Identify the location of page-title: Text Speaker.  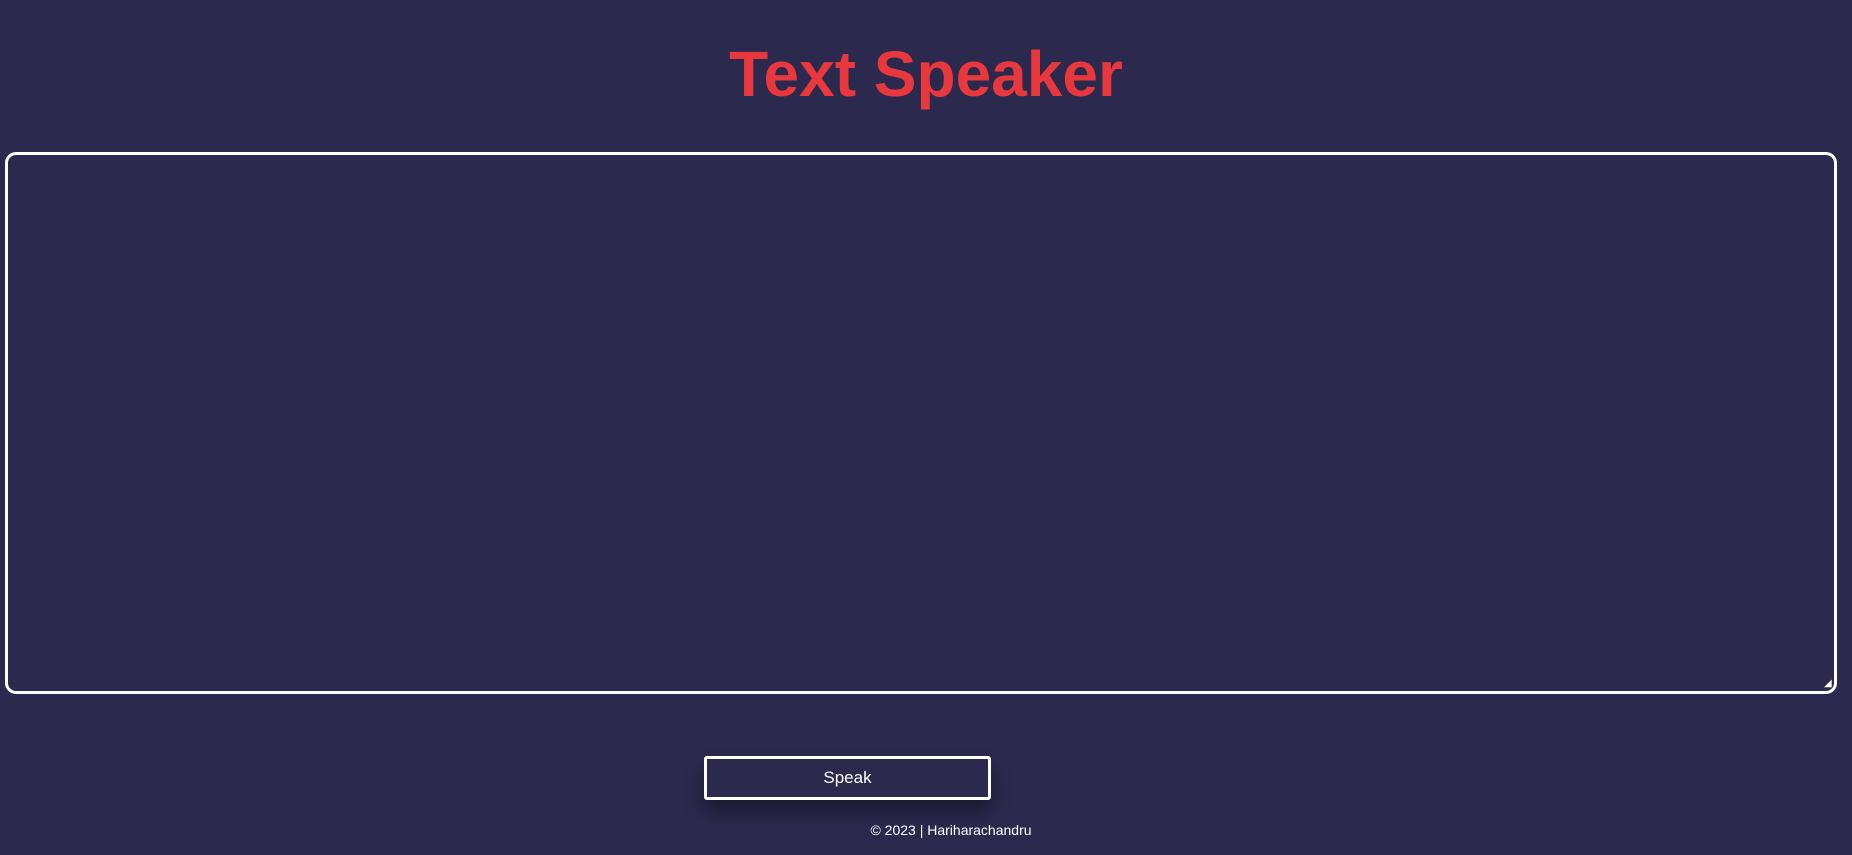
(926, 74).